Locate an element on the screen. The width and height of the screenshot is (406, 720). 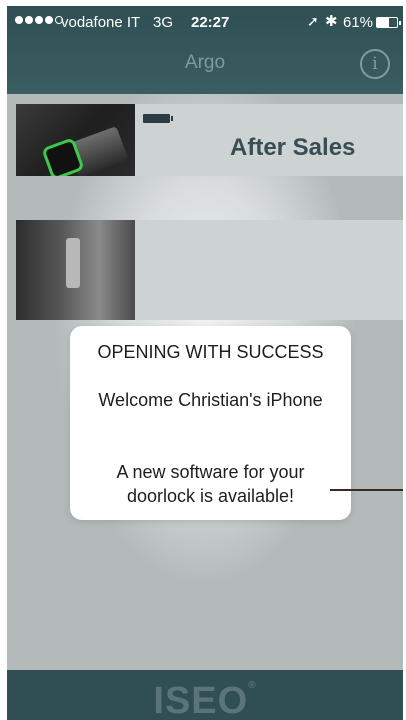
status-time: 22:27 is located at coordinates (210, 22).